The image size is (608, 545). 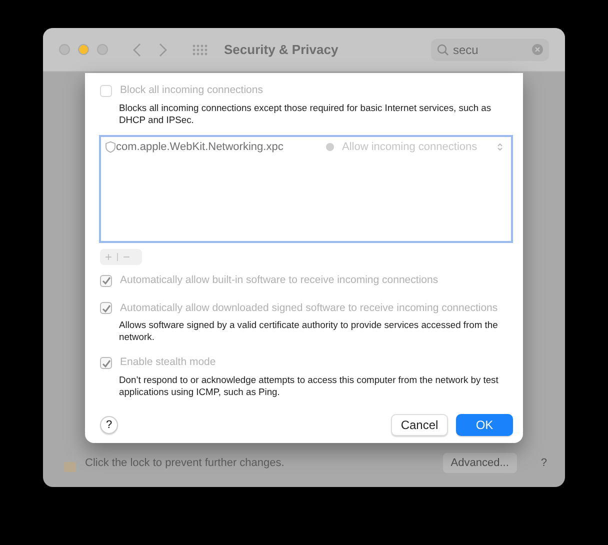 I want to click on stepper-icon, so click(x=500, y=147).